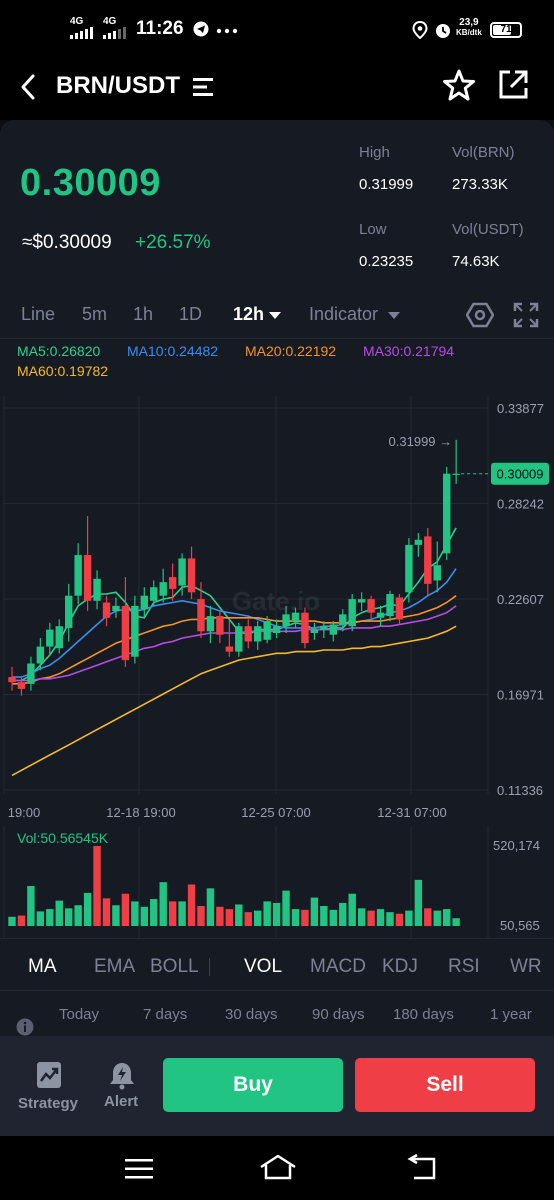 Image resolution: width=554 pixels, height=1200 pixels. I want to click on tab-5m: 5m, so click(94, 314).